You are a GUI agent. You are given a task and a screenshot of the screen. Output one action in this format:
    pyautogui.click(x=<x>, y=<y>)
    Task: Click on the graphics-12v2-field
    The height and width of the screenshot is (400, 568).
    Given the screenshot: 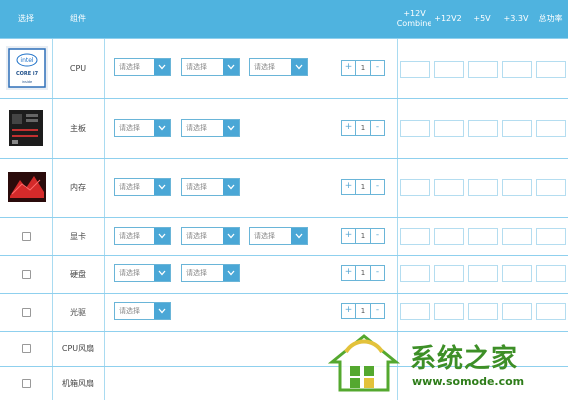 What is the action you would take?
    pyautogui.click(x=449, y=236)
    